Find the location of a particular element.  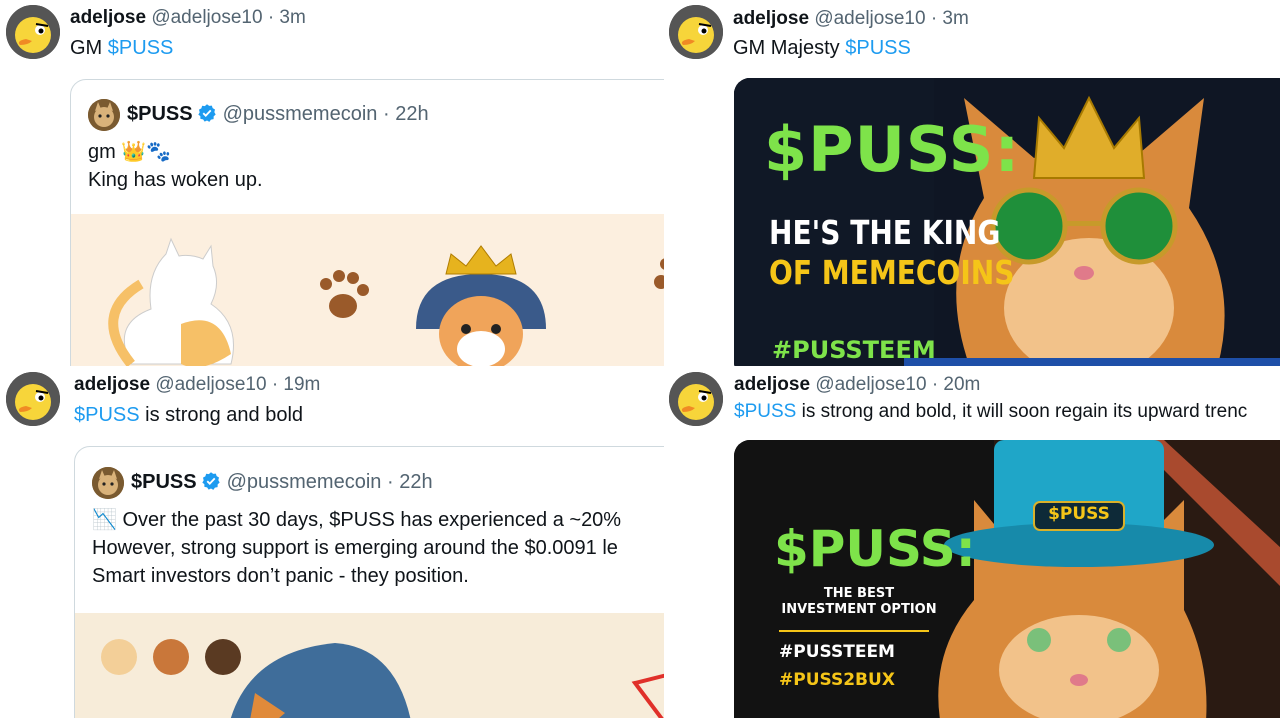

image-sub-2: INVESTMENT OPTION is located at coordinates (859, 609).